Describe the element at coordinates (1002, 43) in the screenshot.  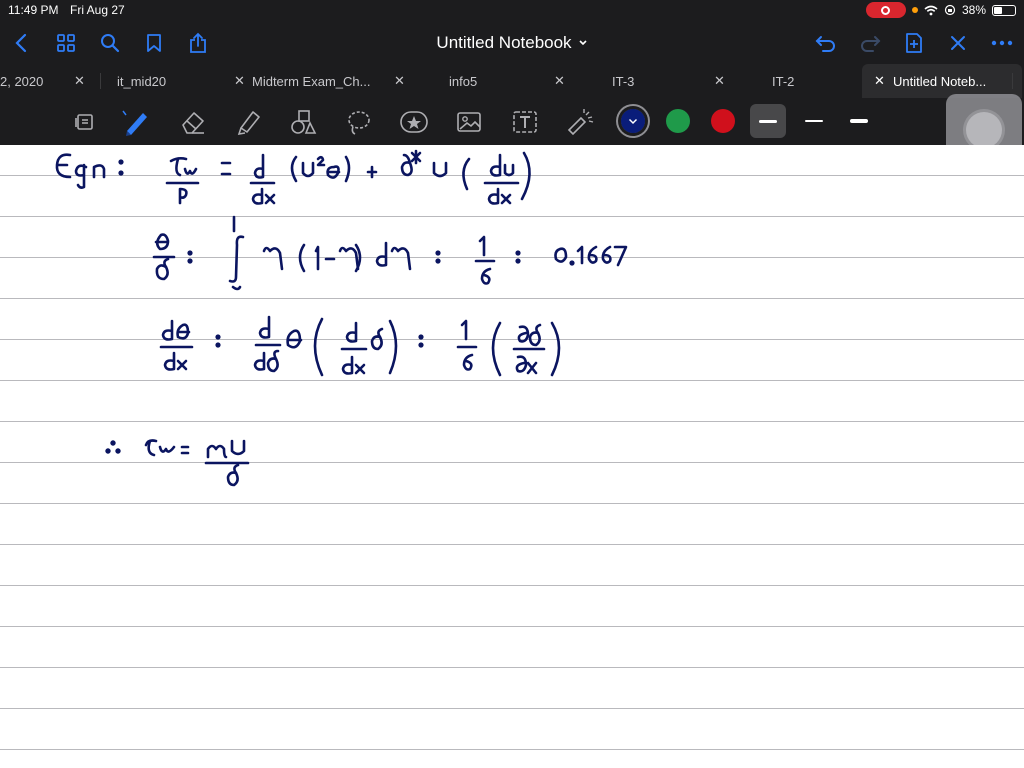
I see `more-icon` at that location.